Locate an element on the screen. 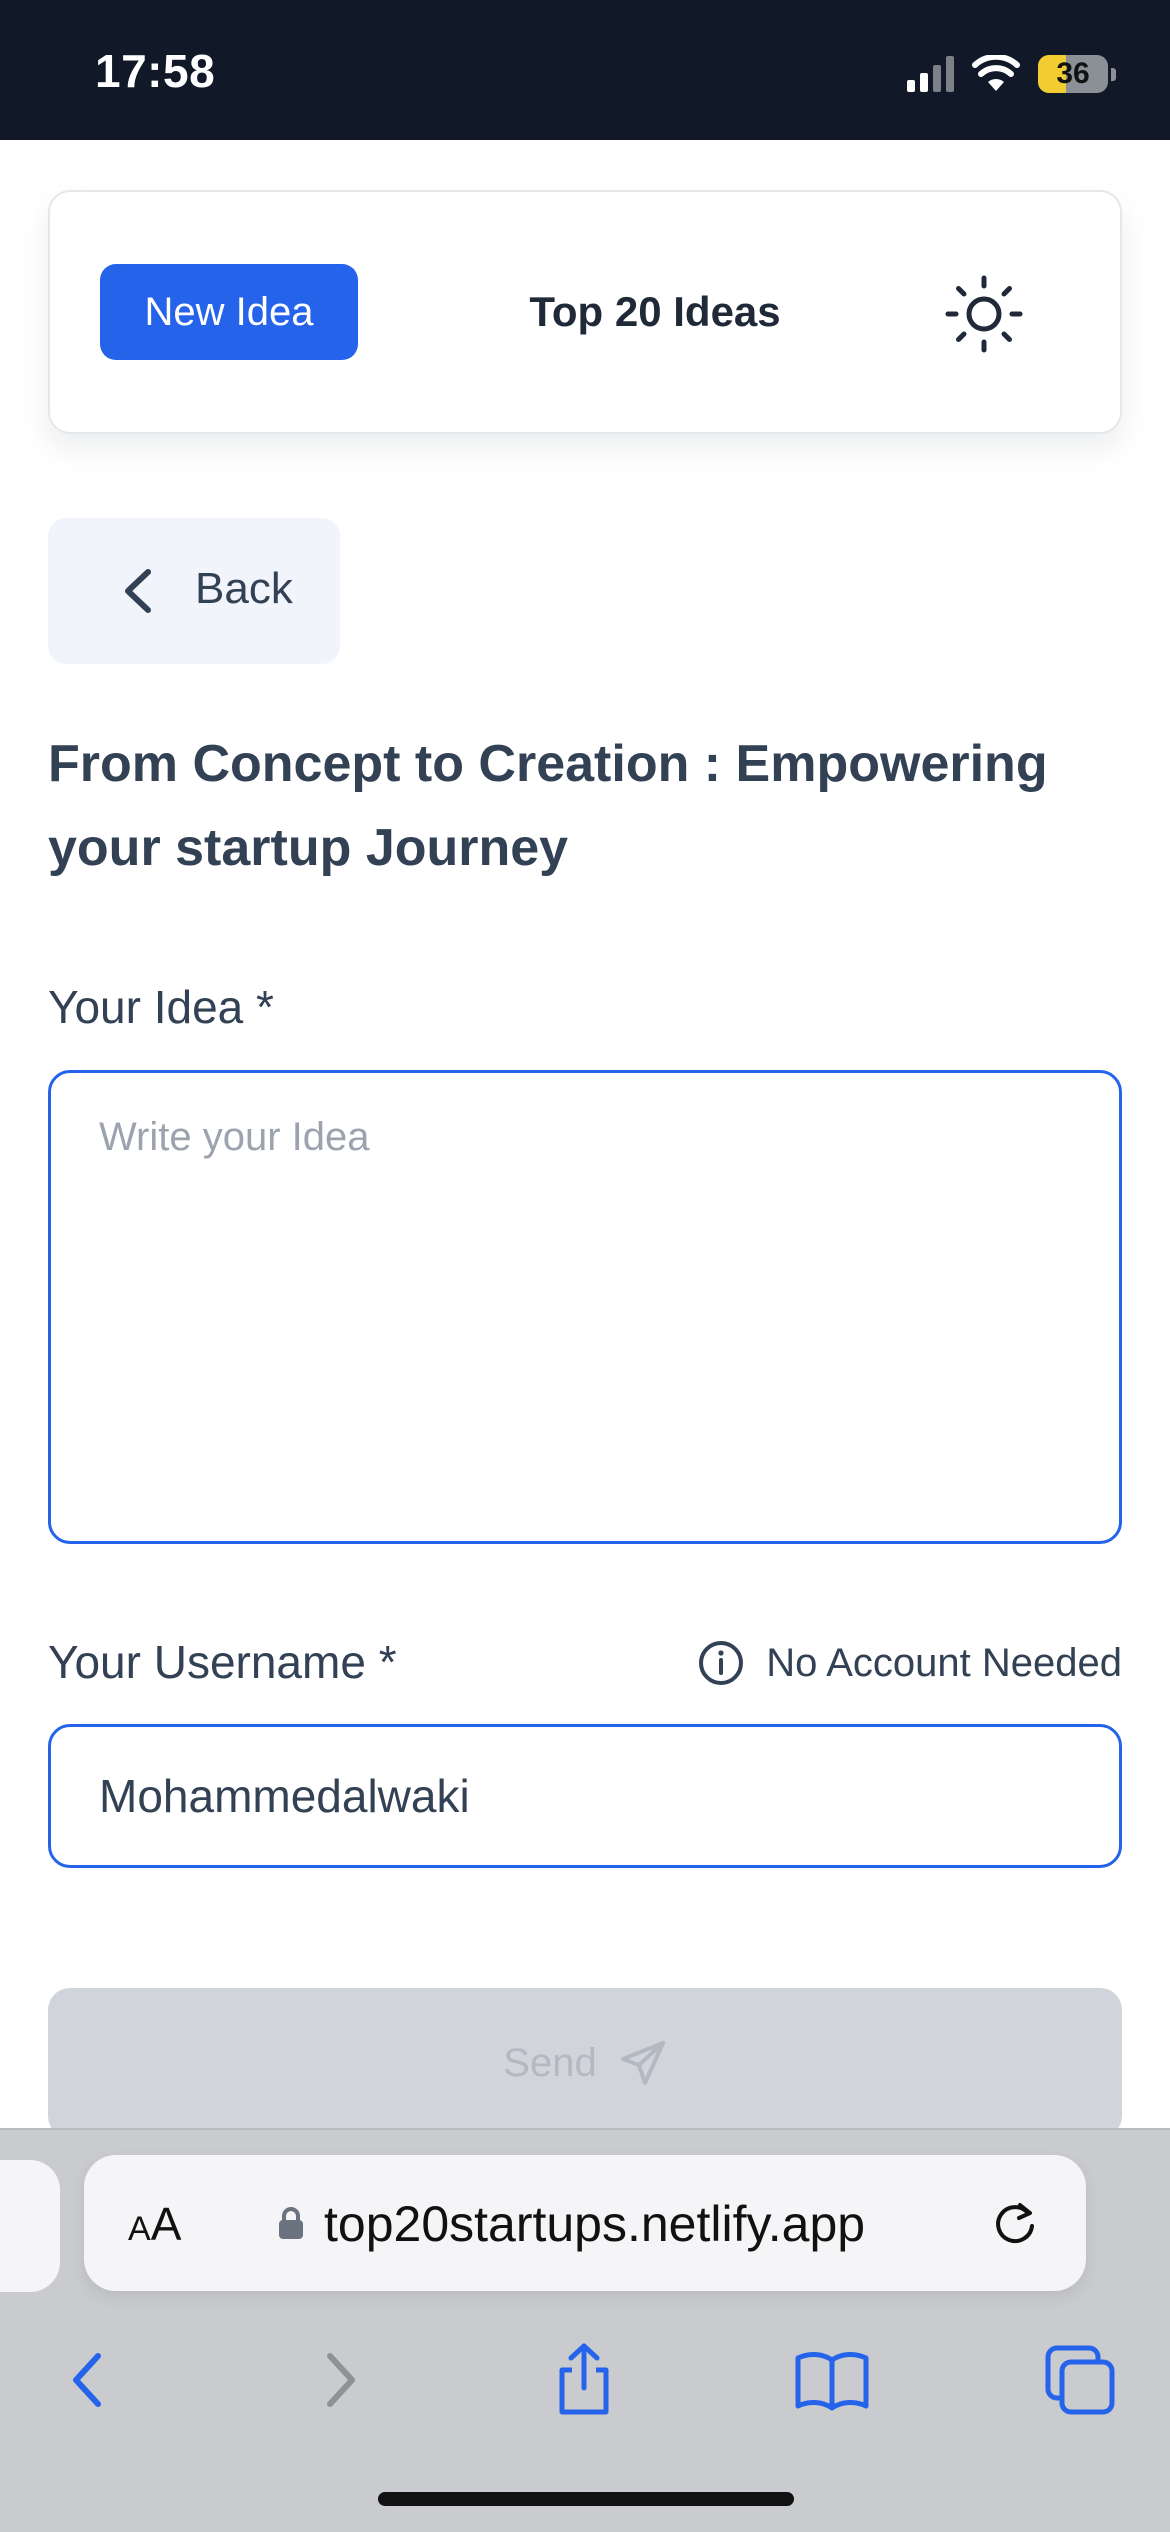 The width and height of the screenshot is (1170, 2532). status-indicators: 36 is located at coordinates (1011, 74).